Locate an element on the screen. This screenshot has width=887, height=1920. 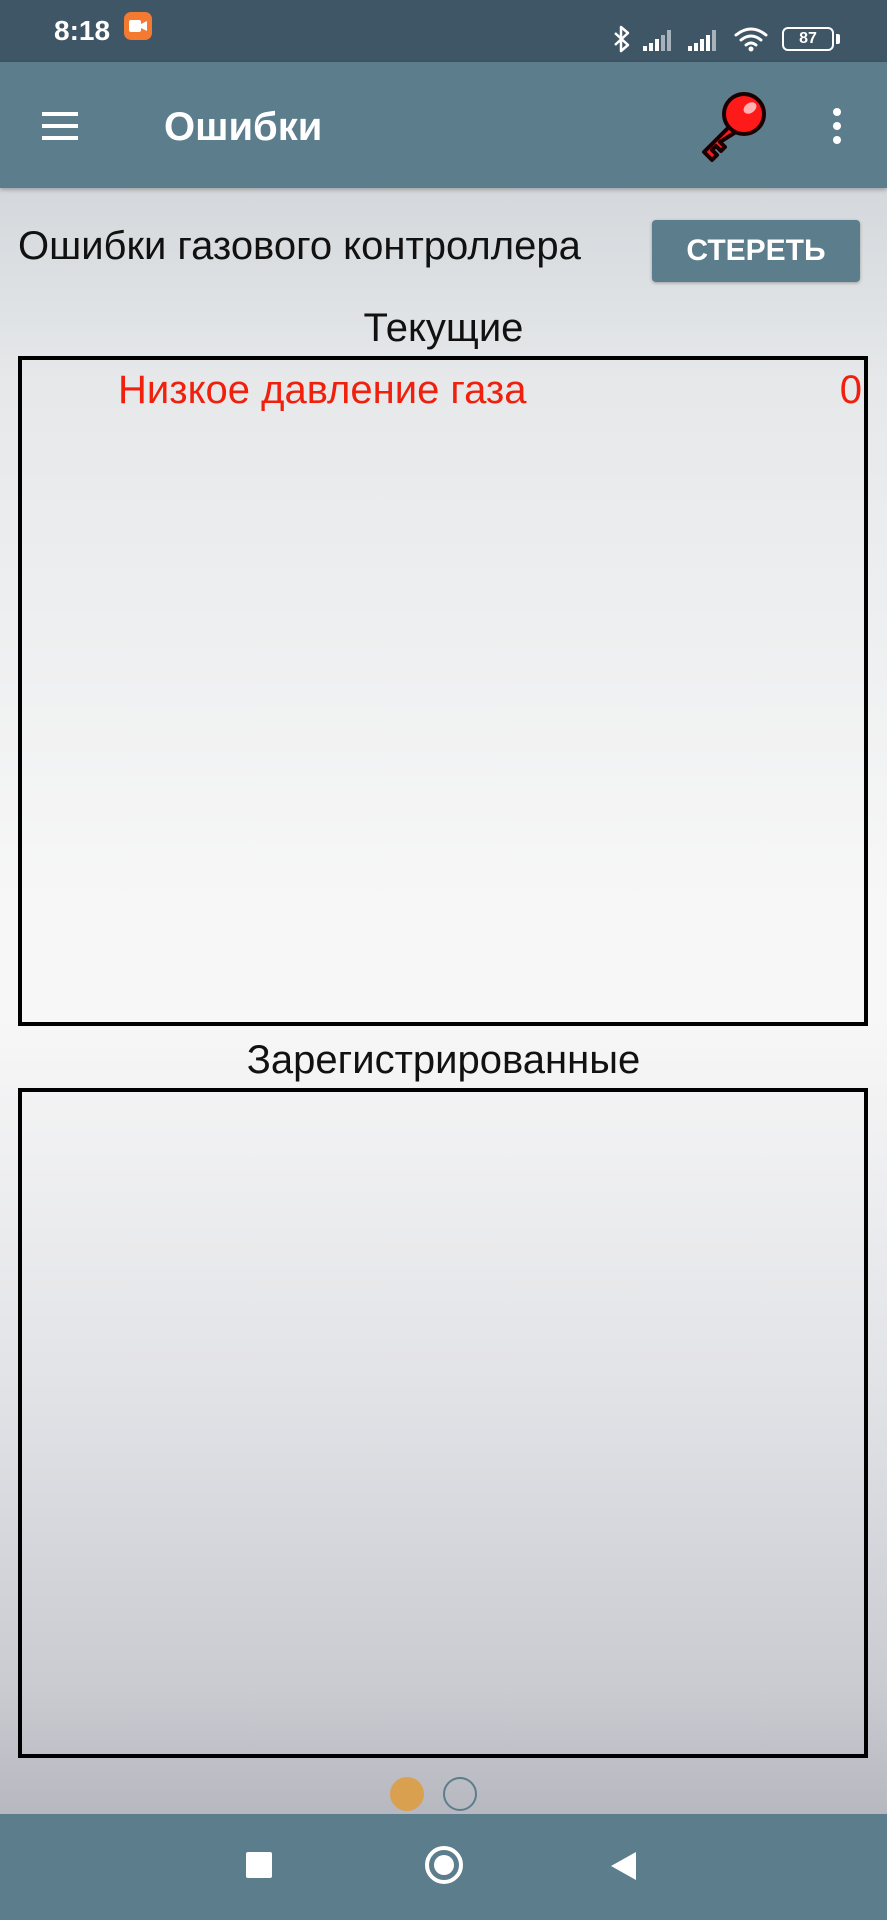
menu-icon is located at coordinates (60, 126).